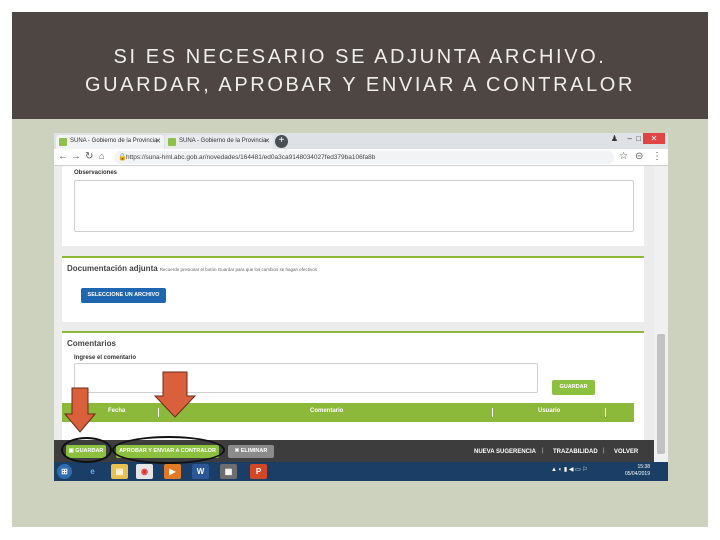 The height and width of the screenshot is (540, 720). What do you see at coordinates (626, 452) in the screenshot?
I see `volver-link: VOLVER` at bounding box center [626, 452].